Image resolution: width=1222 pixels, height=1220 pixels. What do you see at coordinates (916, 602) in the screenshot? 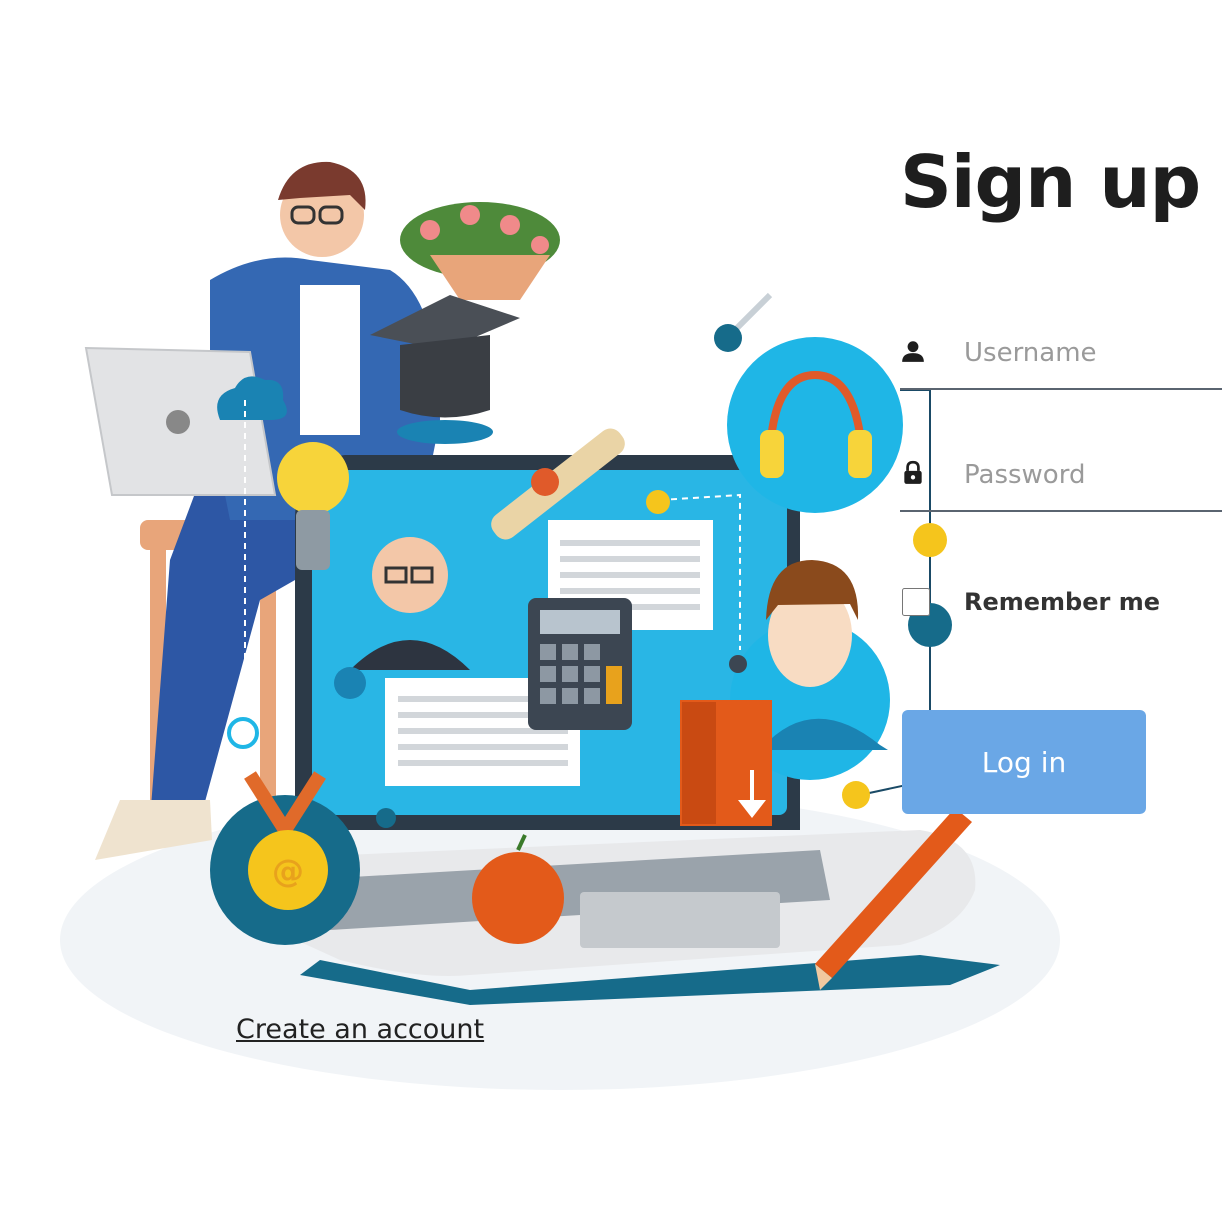
I see `remember-me-checkbox` at bounding box center [916, 602].